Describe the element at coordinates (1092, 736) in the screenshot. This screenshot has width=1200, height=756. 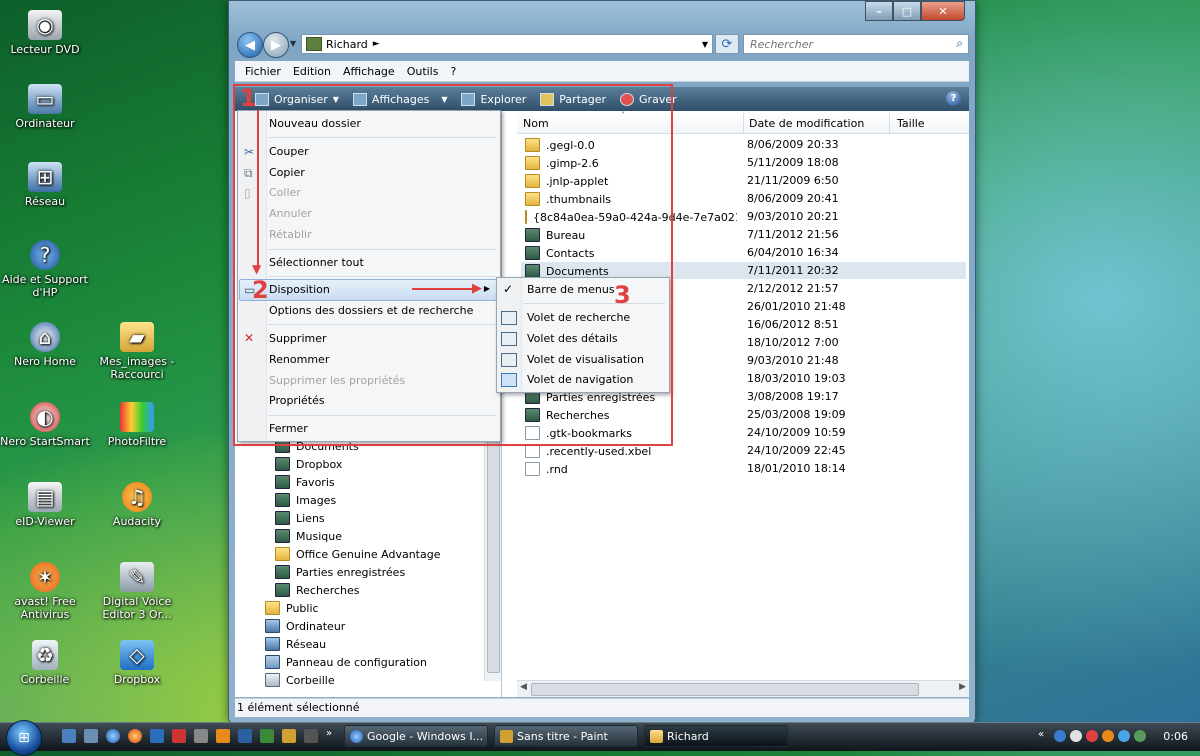
I see `security-icon` at that location.